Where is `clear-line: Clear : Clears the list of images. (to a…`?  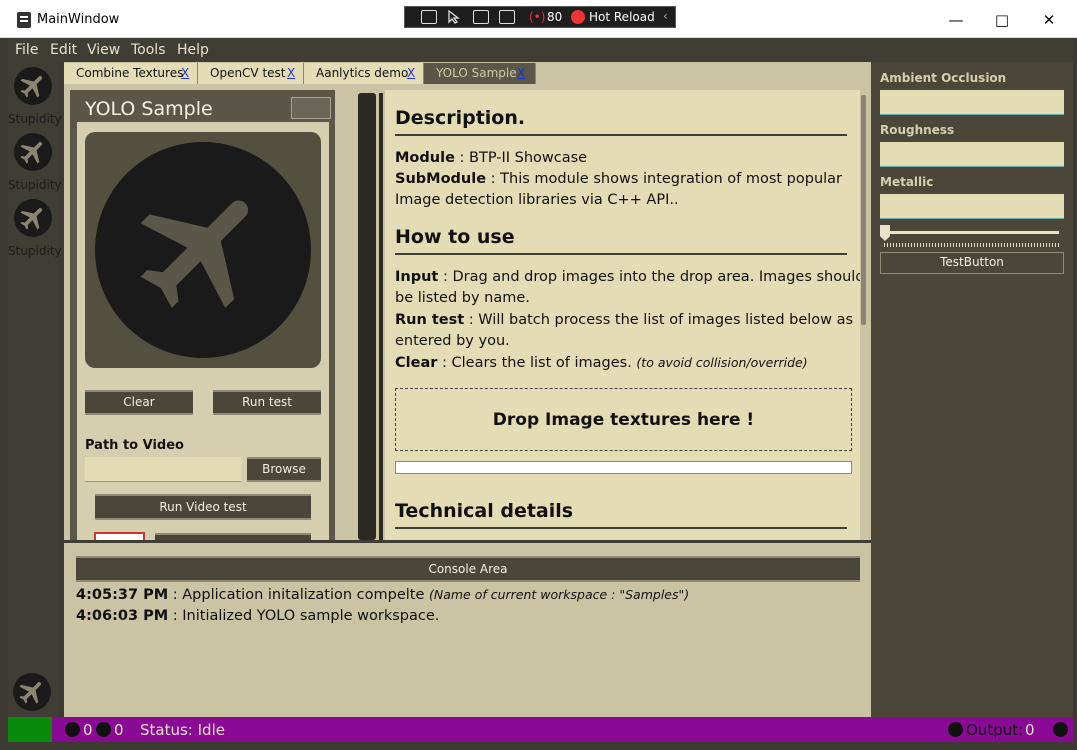
clear-line: Clear : Clears the list of images. (to a… is located at coordinates (601, 363).